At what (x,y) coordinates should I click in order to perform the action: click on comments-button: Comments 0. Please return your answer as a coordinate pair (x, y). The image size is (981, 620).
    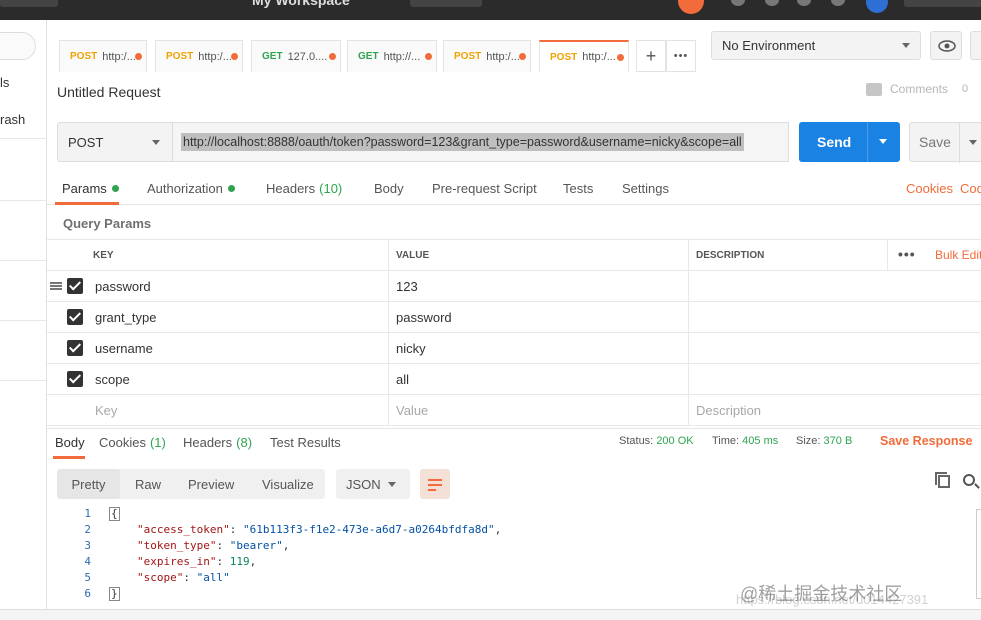
    Looking at the image, I should click on (917, 89).